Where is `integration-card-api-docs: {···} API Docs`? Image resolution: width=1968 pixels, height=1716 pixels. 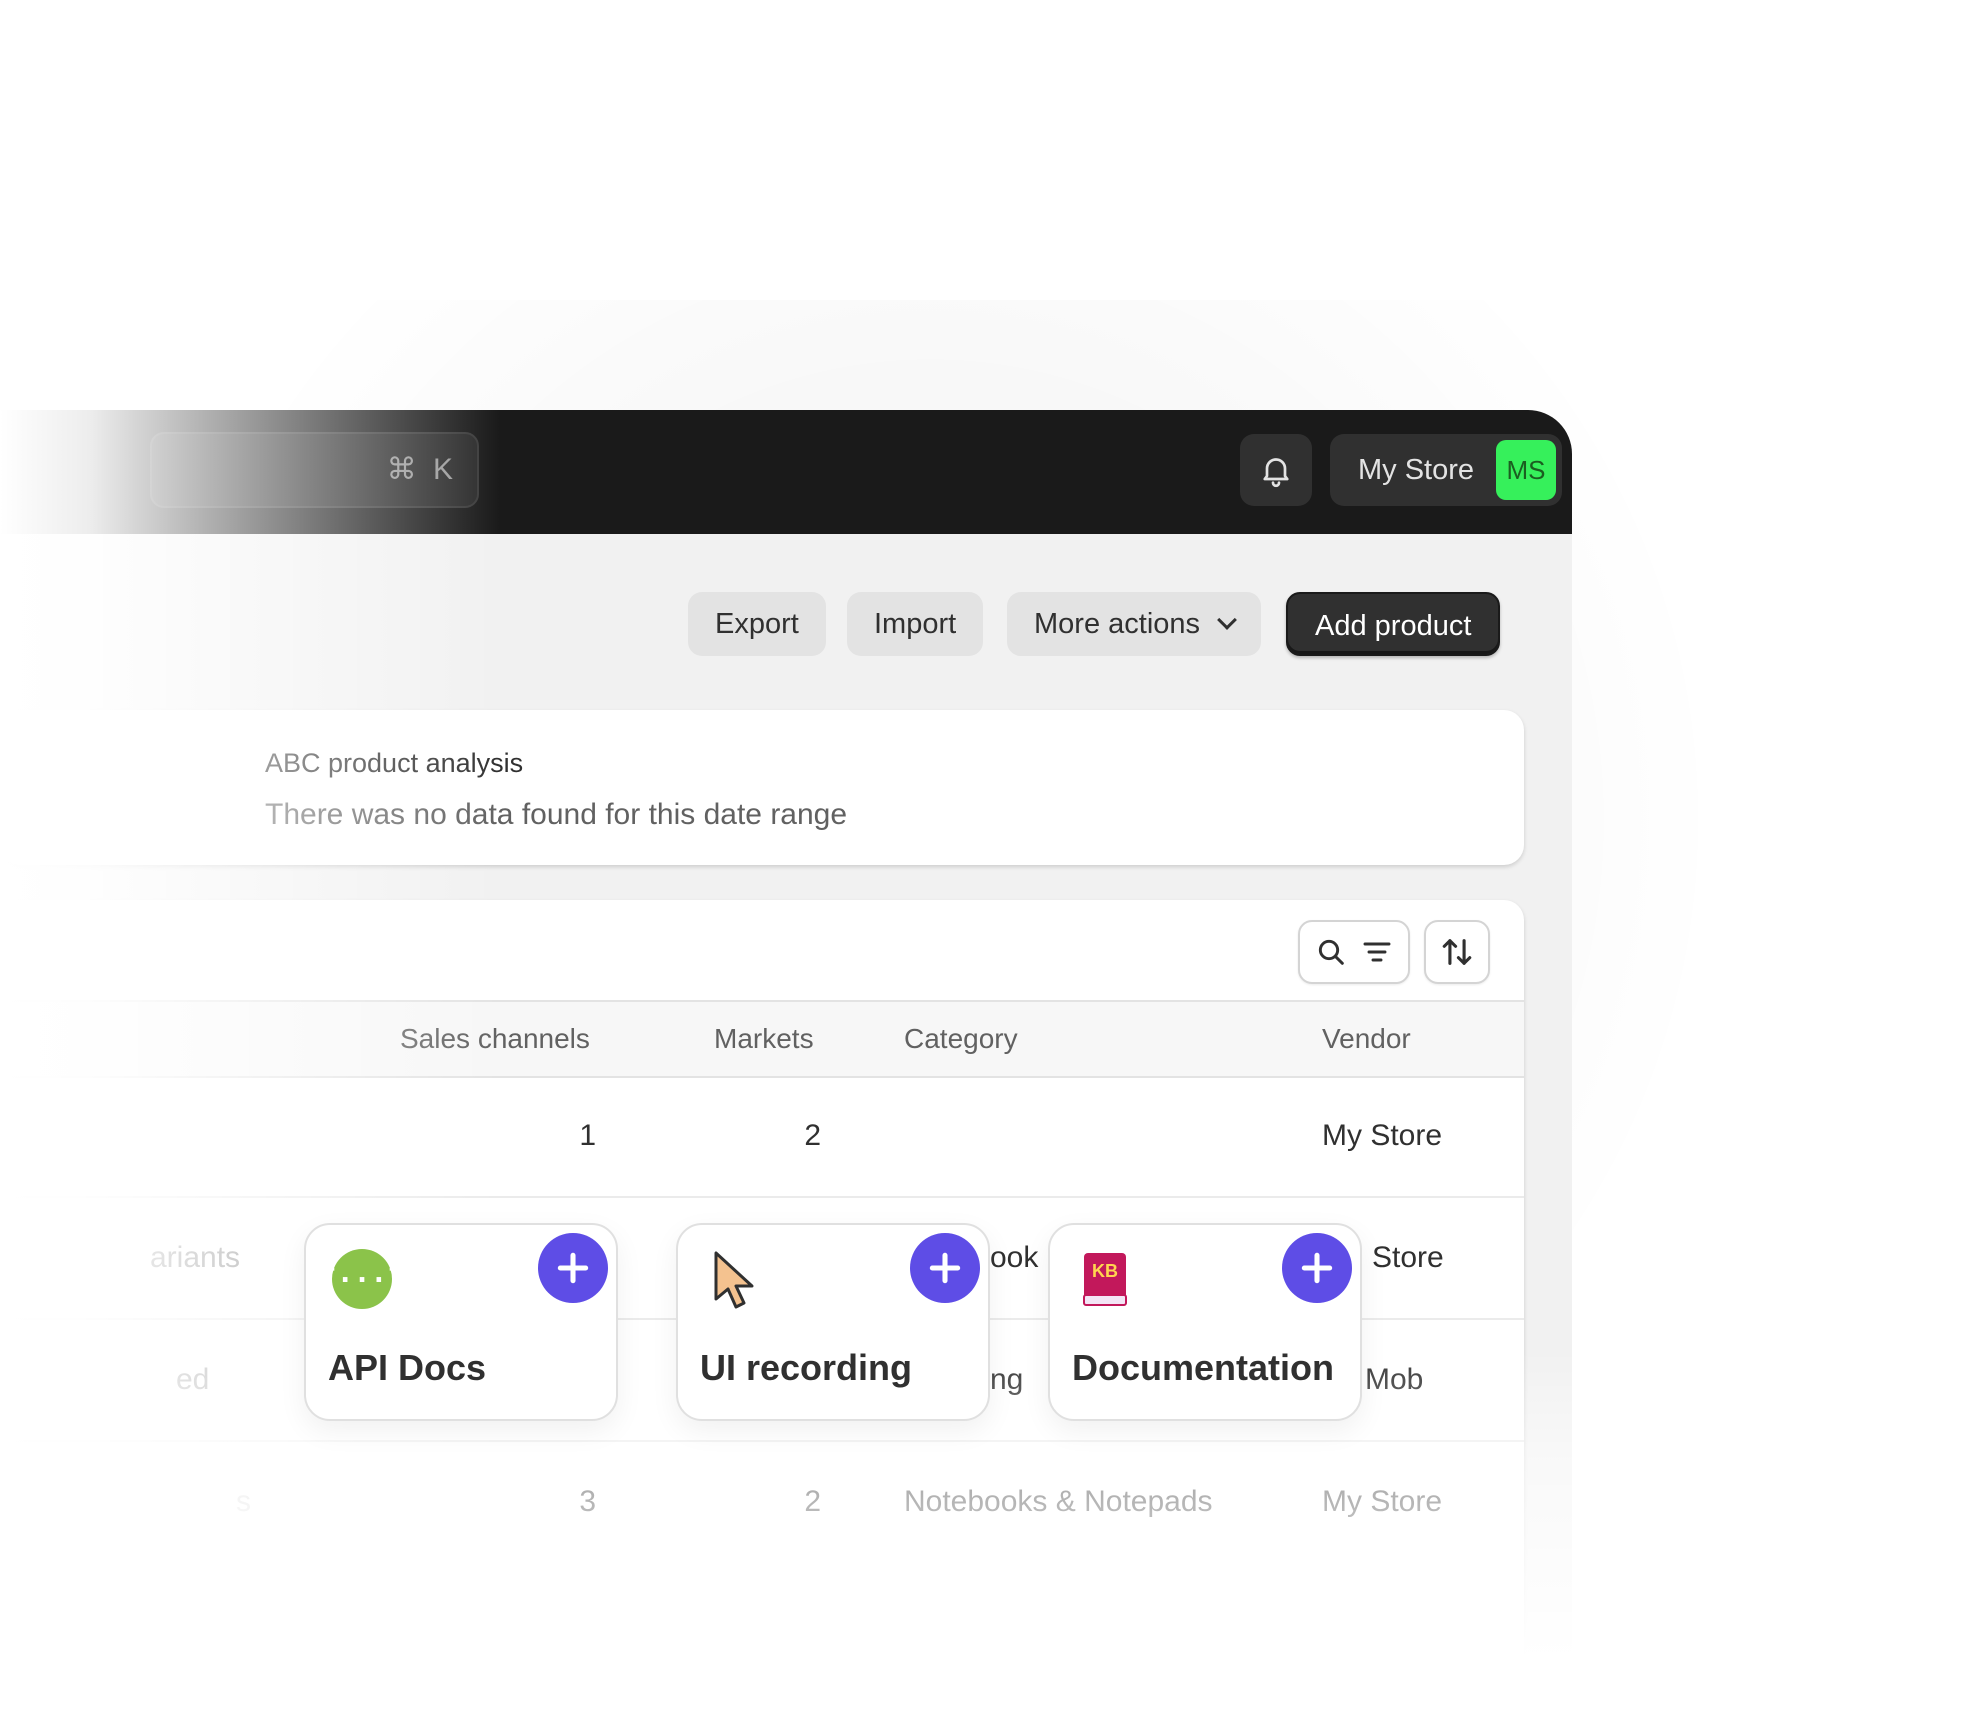 integration-card-api-docs: {···} API Docs is located at coordinates (461, 1322).